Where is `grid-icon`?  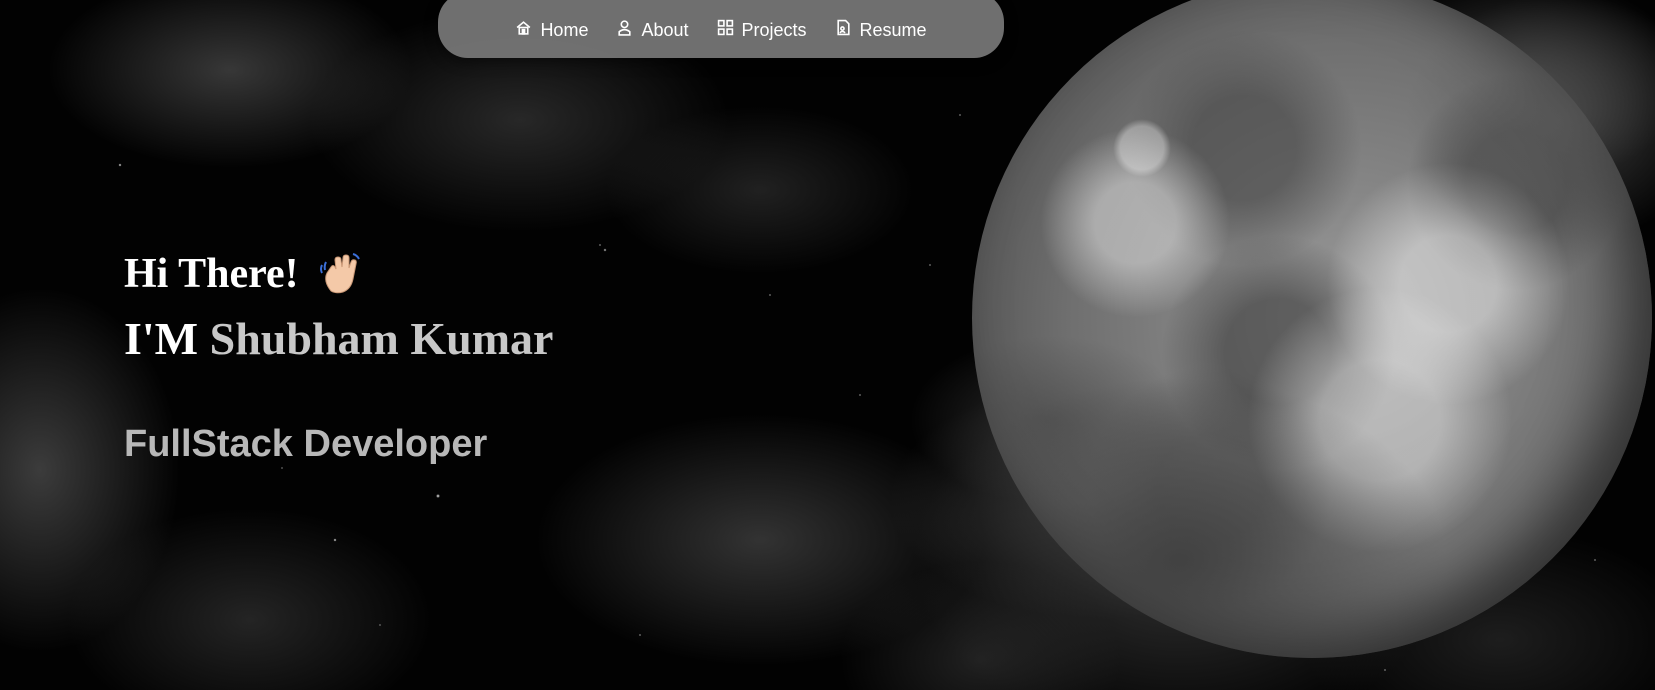 grid-icon is located at coordinates (725, 30).